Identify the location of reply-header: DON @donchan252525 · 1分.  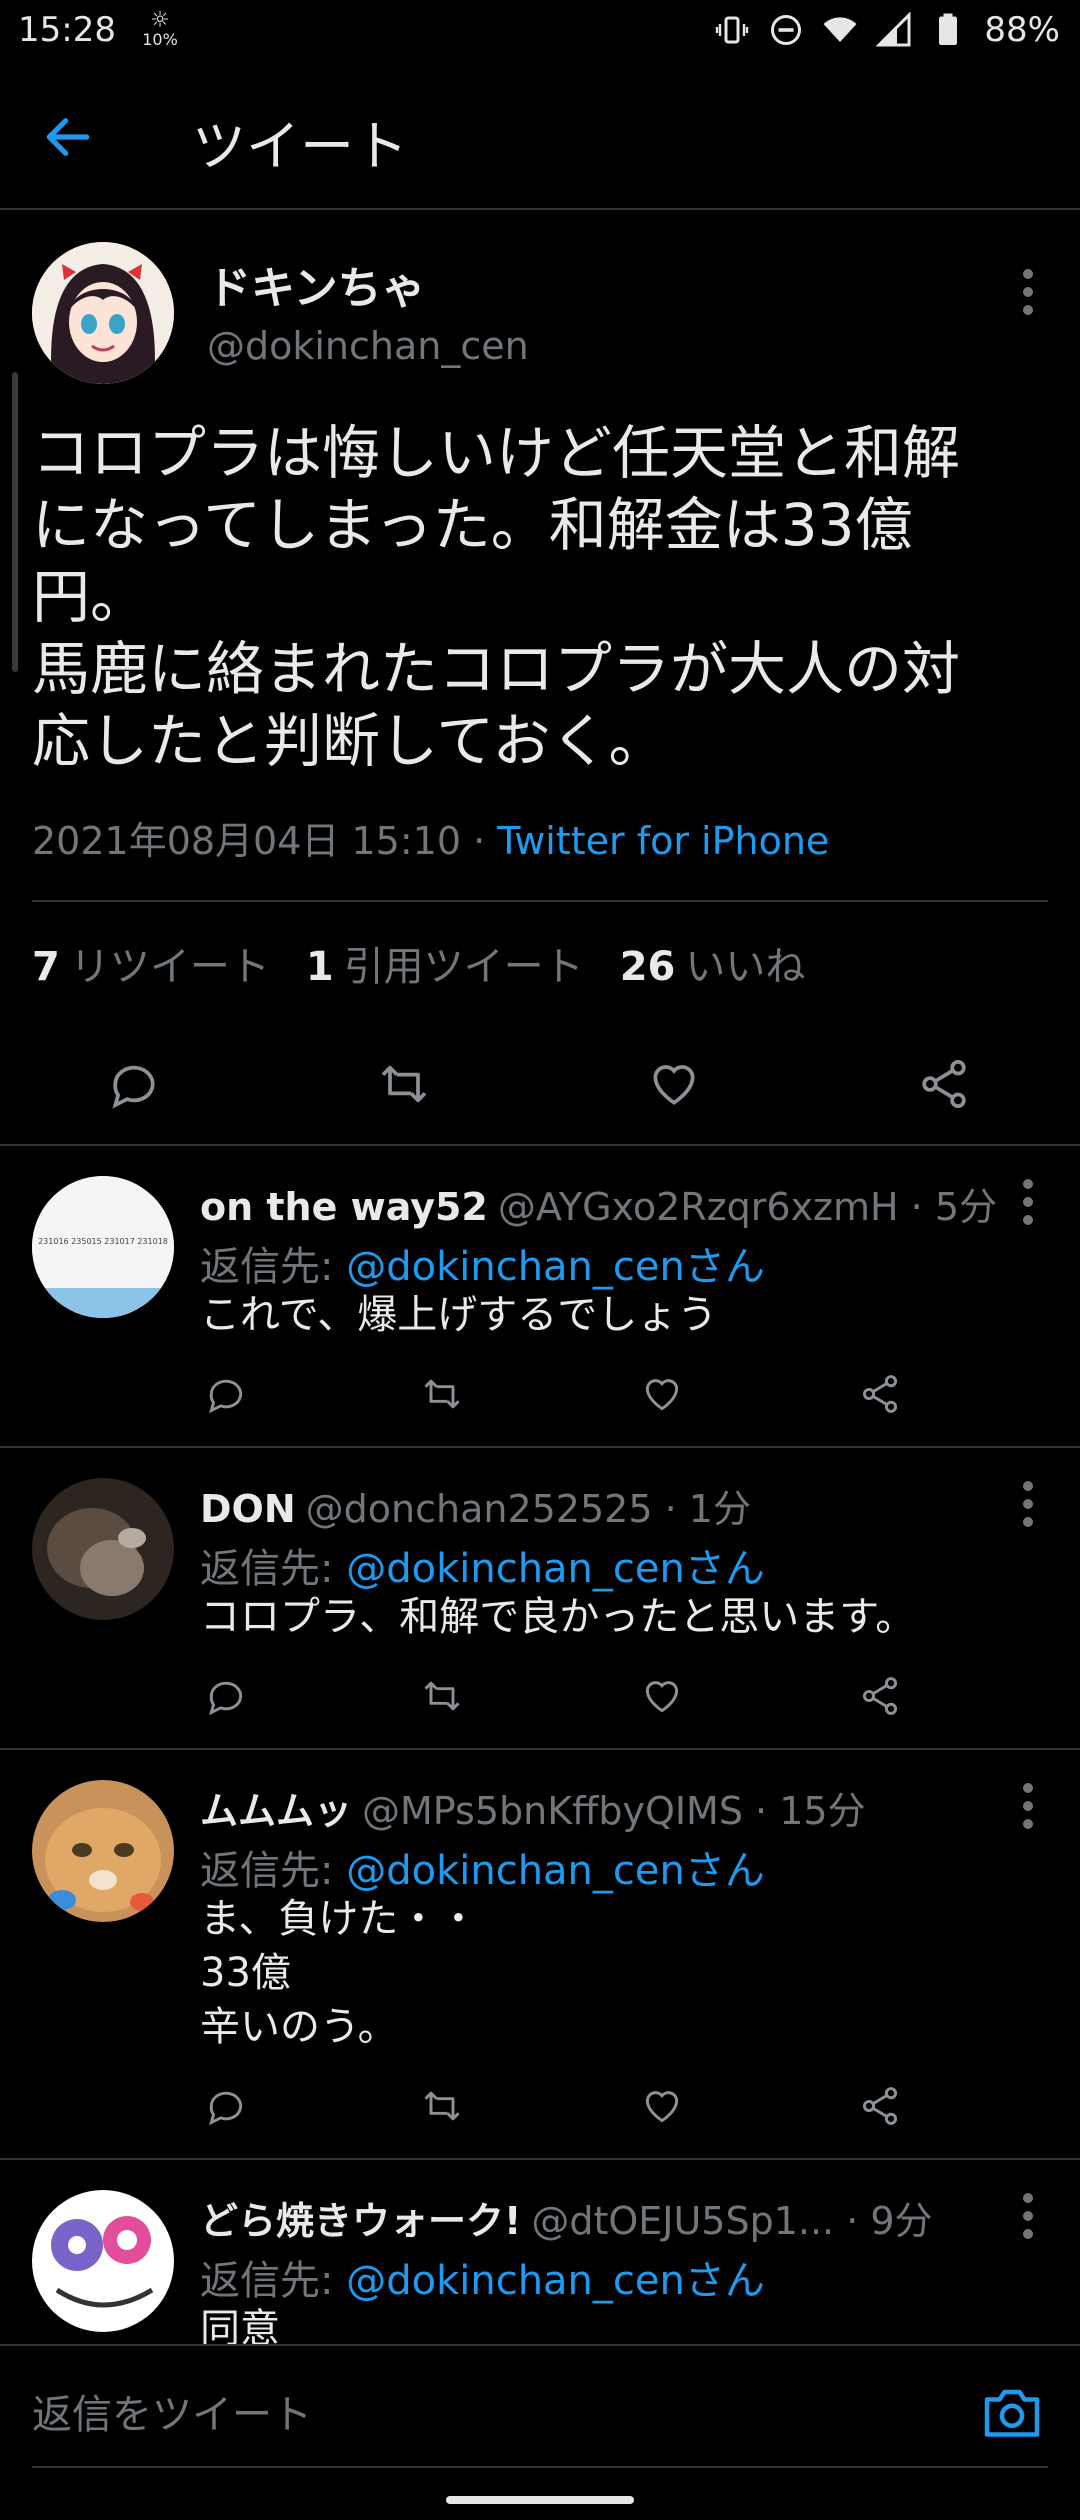
(475, 1505).